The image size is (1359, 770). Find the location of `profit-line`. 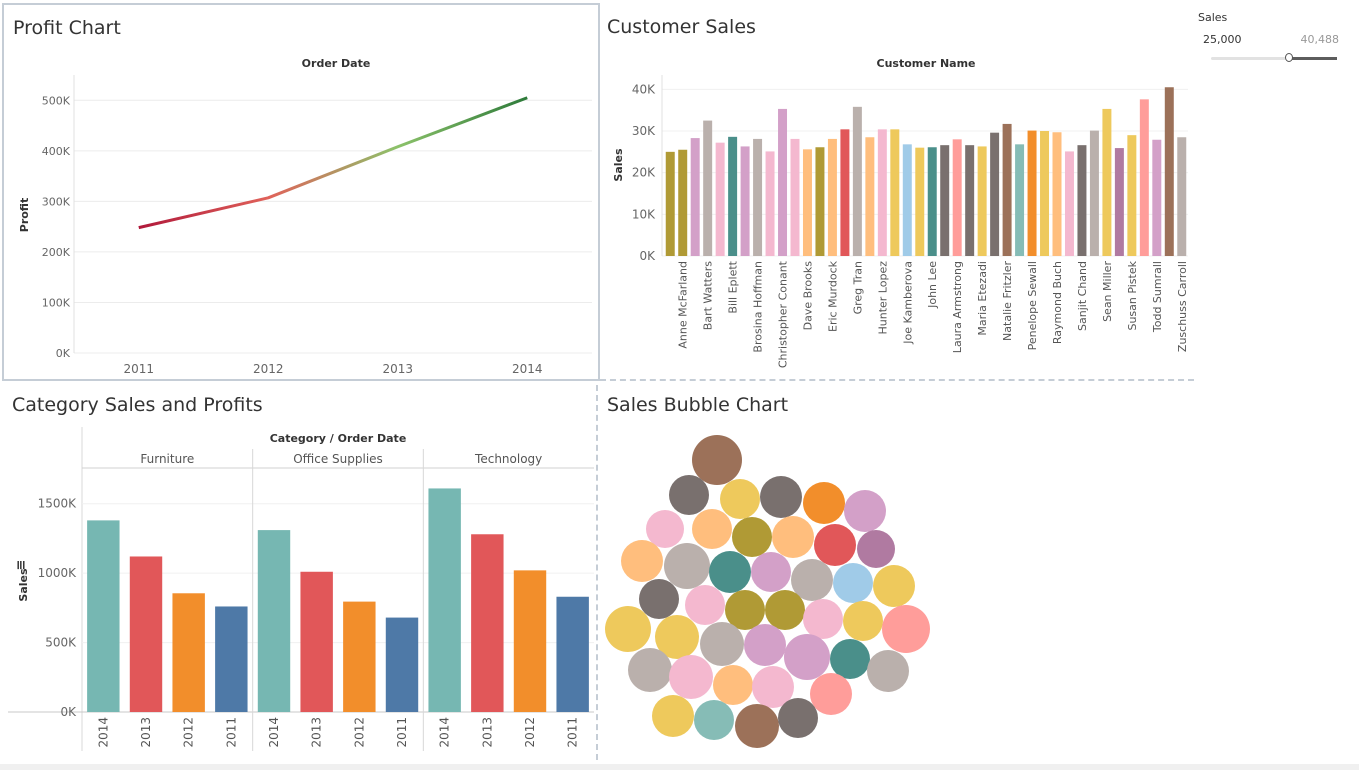

profit-line is located at coordinates (333, 163).